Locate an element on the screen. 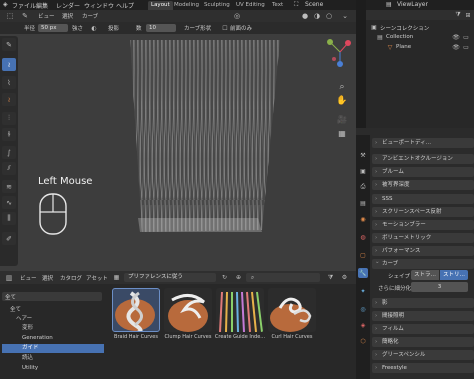 This screenshot has height=379, width=474. tool-annotate: ✐ is located at coordinates (9, 238).